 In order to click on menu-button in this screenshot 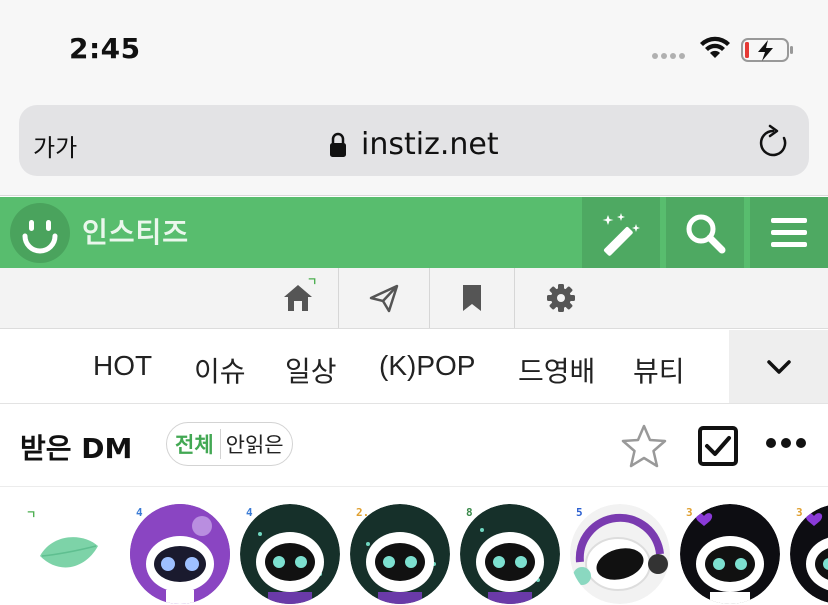, I will do `click(789, 232)`.